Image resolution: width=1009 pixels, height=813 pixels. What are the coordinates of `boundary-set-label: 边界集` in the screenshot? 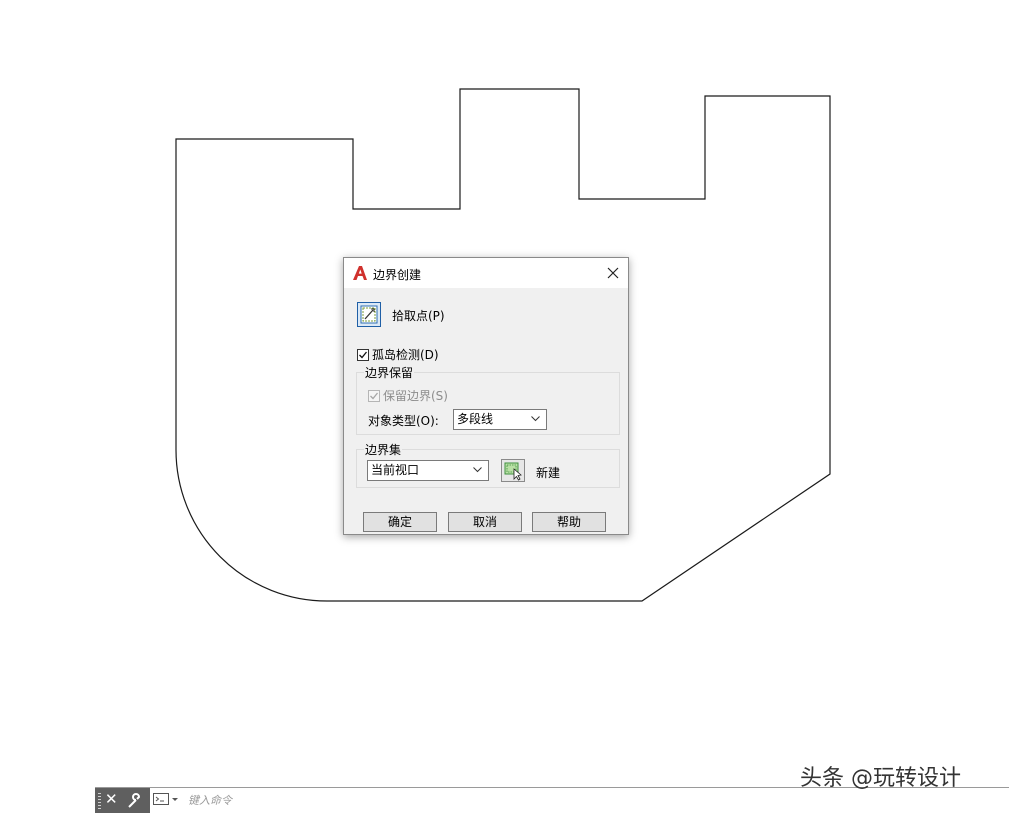 It's located at (383, 449).